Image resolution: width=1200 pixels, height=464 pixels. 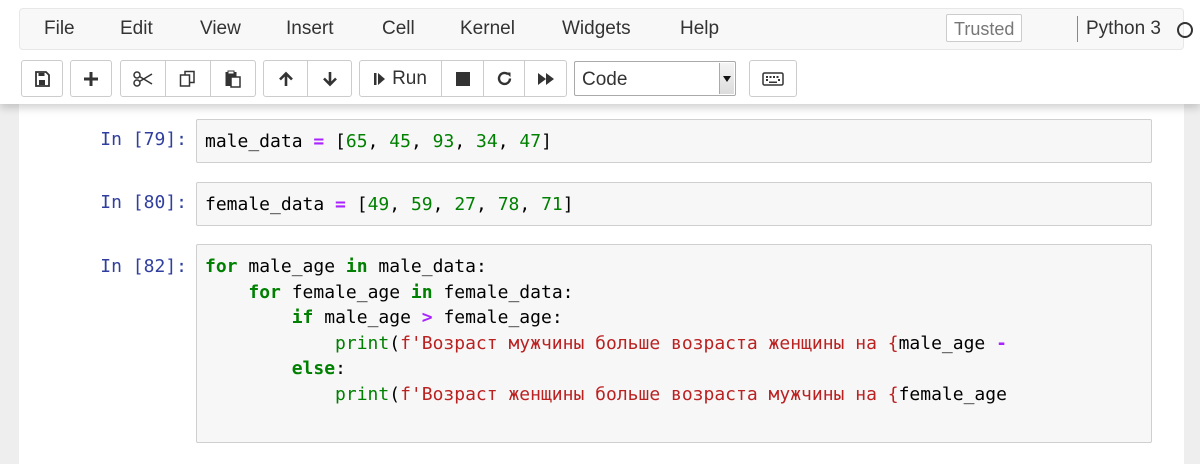 What do you see at coordinates (655, 78) in the screenshot?
I see `cell-type-select: Code` at bounding box center [655, 78].